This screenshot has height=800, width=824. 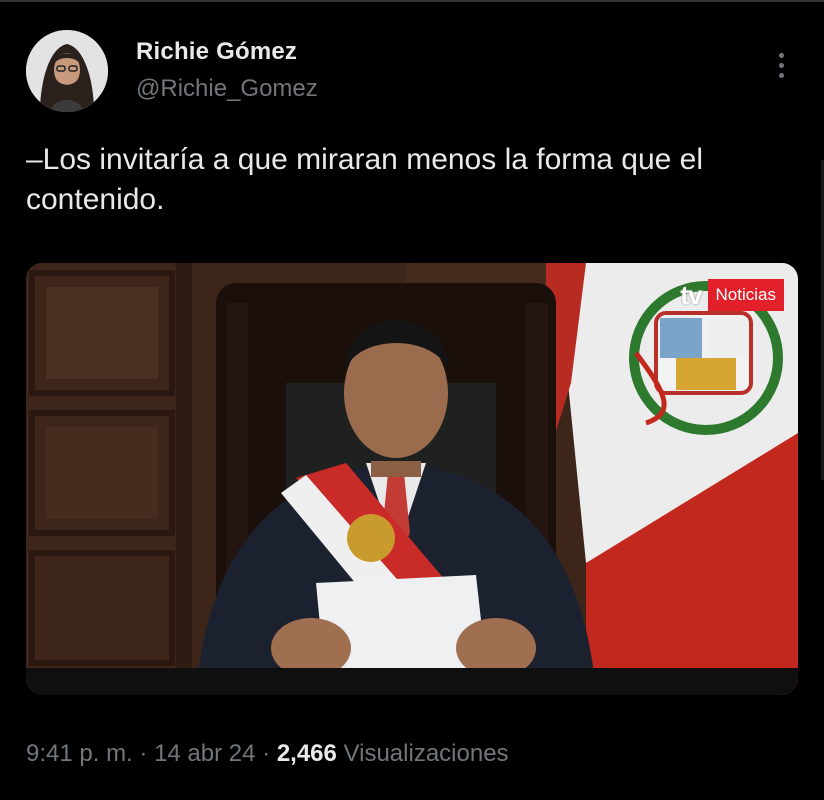 I want to click on more-vertical-icon, so click(x=781, y=65).